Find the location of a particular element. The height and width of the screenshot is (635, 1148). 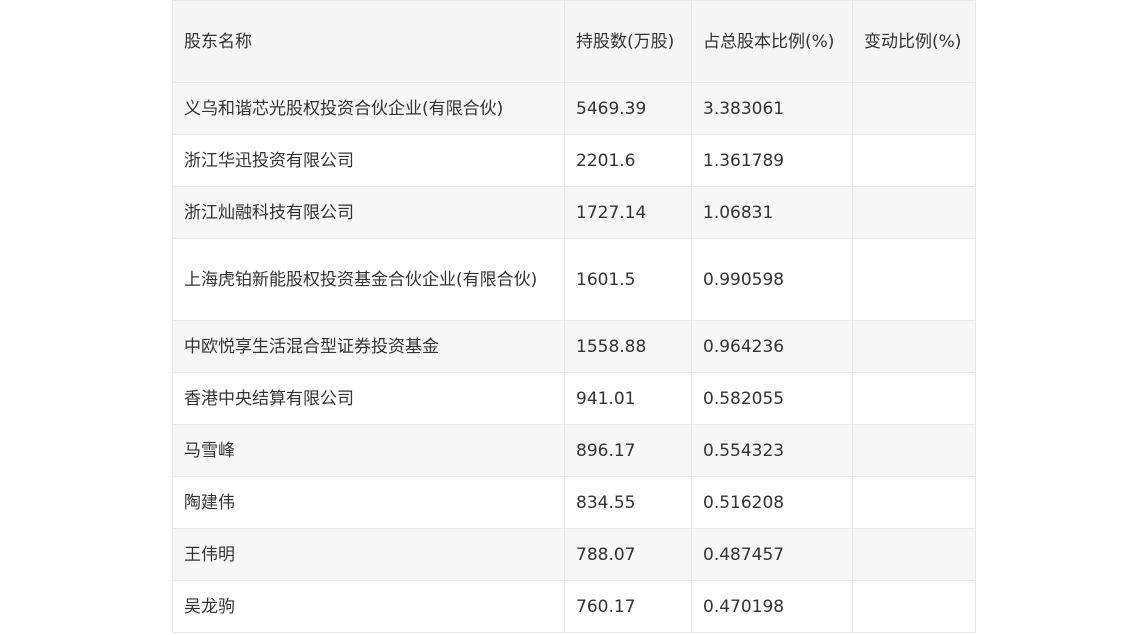

table-row: 中欧悦享生活混合型证券投资基金 1558.88 0.964236 is located at coordinates (574, 346).